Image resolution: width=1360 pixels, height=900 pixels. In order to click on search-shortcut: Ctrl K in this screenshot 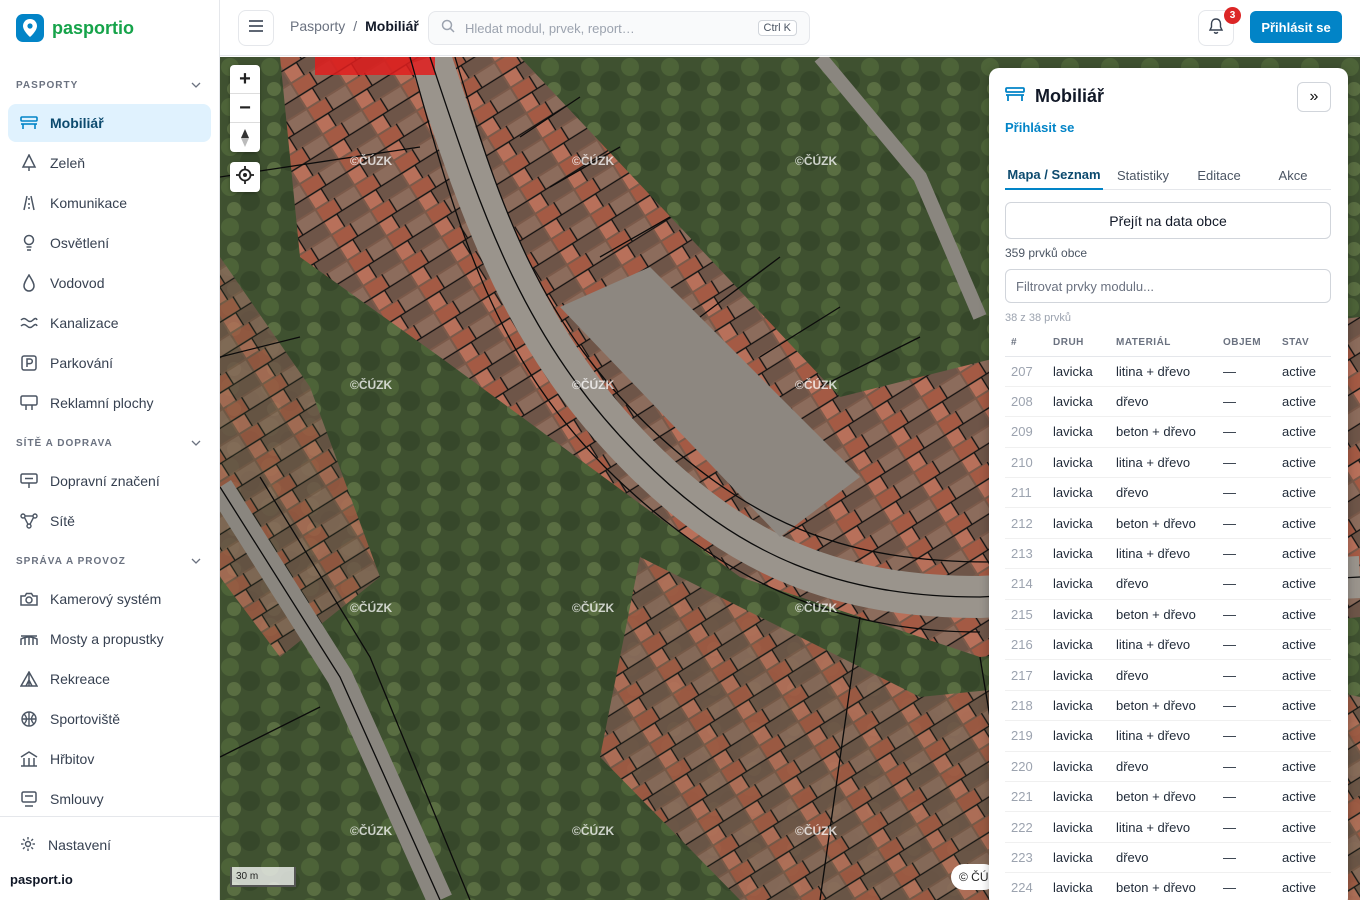, I will do `click(777, 28)`.